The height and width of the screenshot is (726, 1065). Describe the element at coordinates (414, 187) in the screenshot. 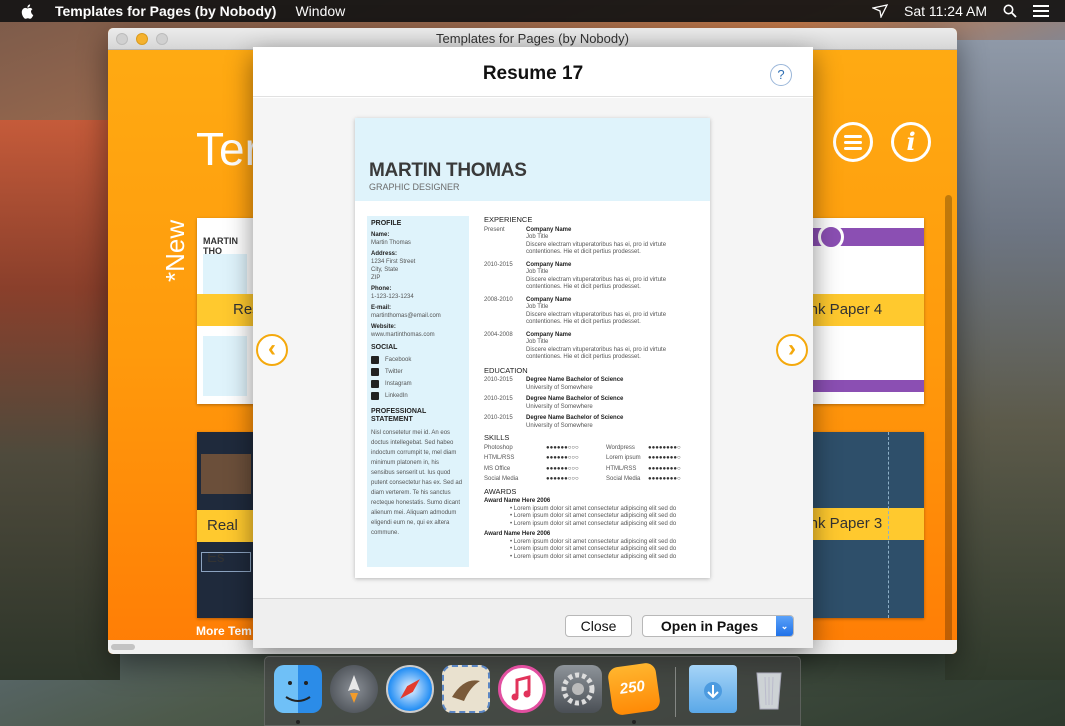

I see `resume-role: GRAPHIC DESIGNER` at that location.